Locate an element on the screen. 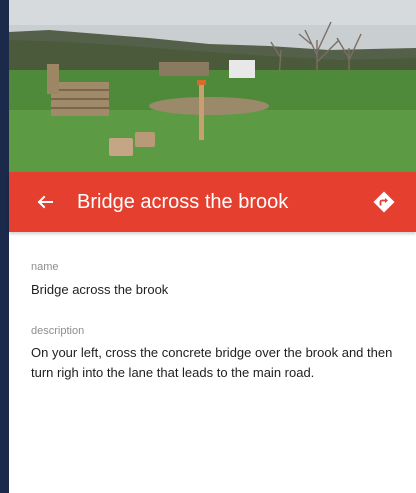  directions-icon is located at coordinates (384, 202).